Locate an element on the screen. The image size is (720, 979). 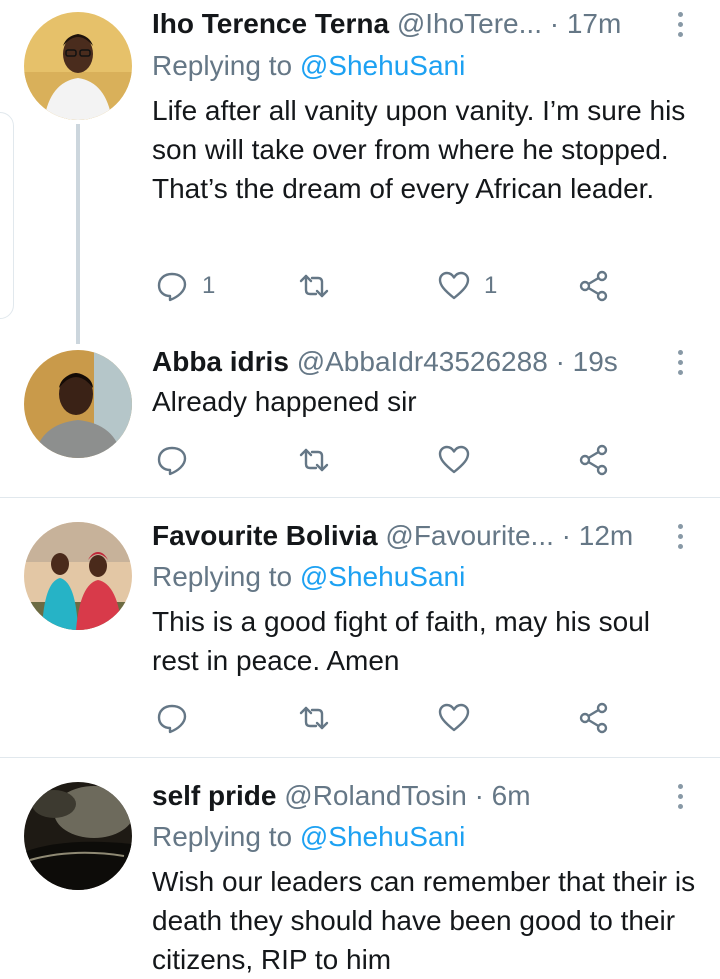
tweet-header: Abba idris @AbbaIdr43526288 · 19s is located at coordinates (407, 362).